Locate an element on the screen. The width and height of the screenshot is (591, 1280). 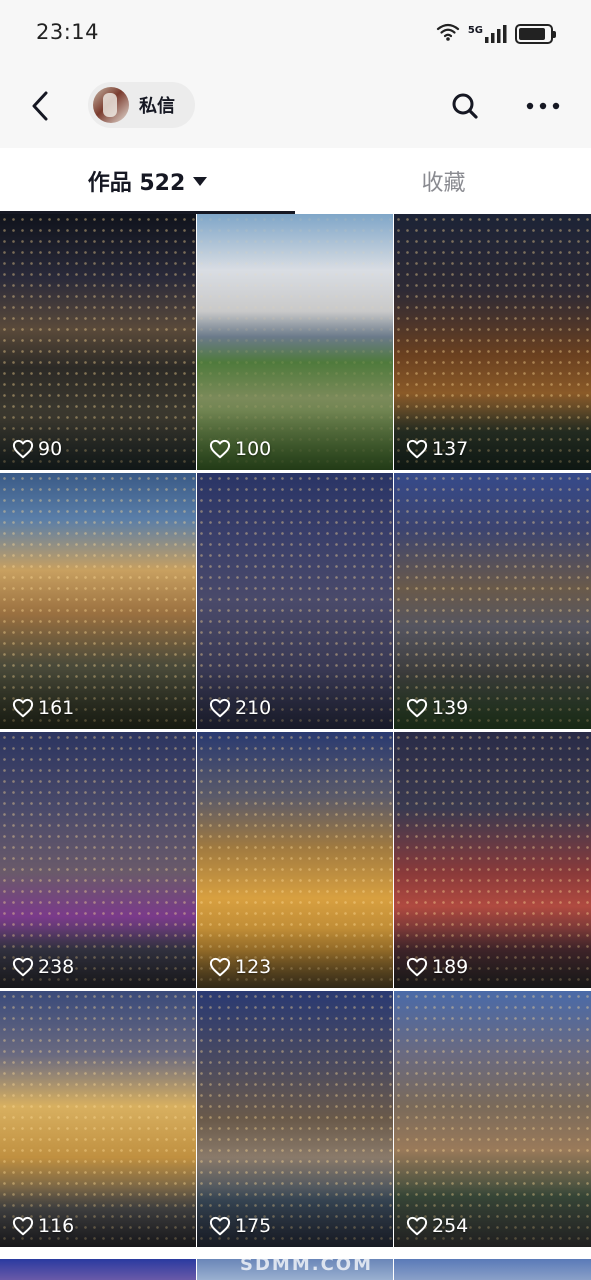
like-count-group: 175 is located at coordinates (240, 1226).